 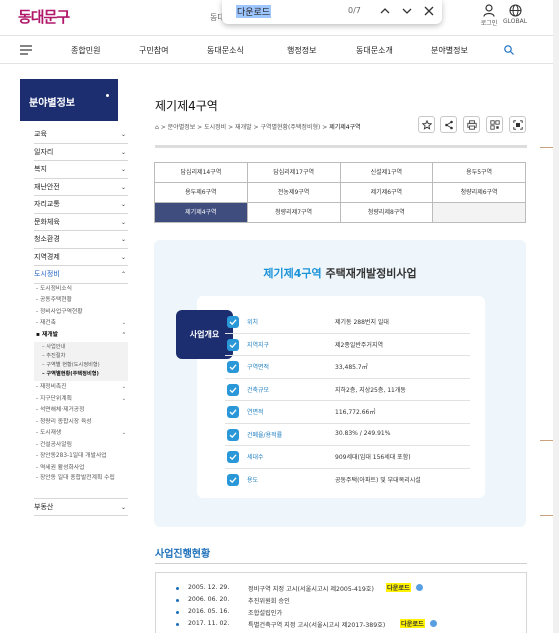 What do you see at coordinates (85, 356) in the screenshot?
I see `sidebar-subsub-item: – 추진절차` at bounding box center [85, 356].